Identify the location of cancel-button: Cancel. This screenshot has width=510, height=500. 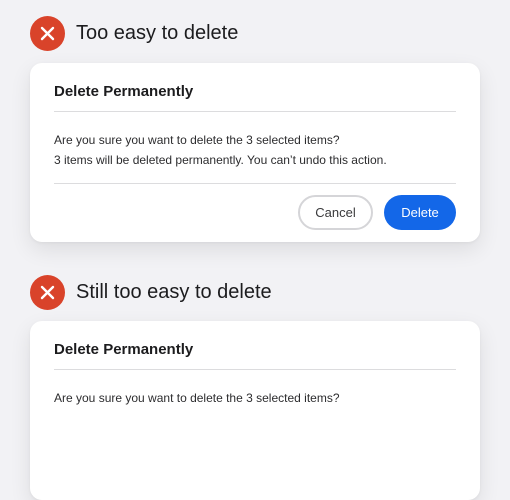
(335, 212).